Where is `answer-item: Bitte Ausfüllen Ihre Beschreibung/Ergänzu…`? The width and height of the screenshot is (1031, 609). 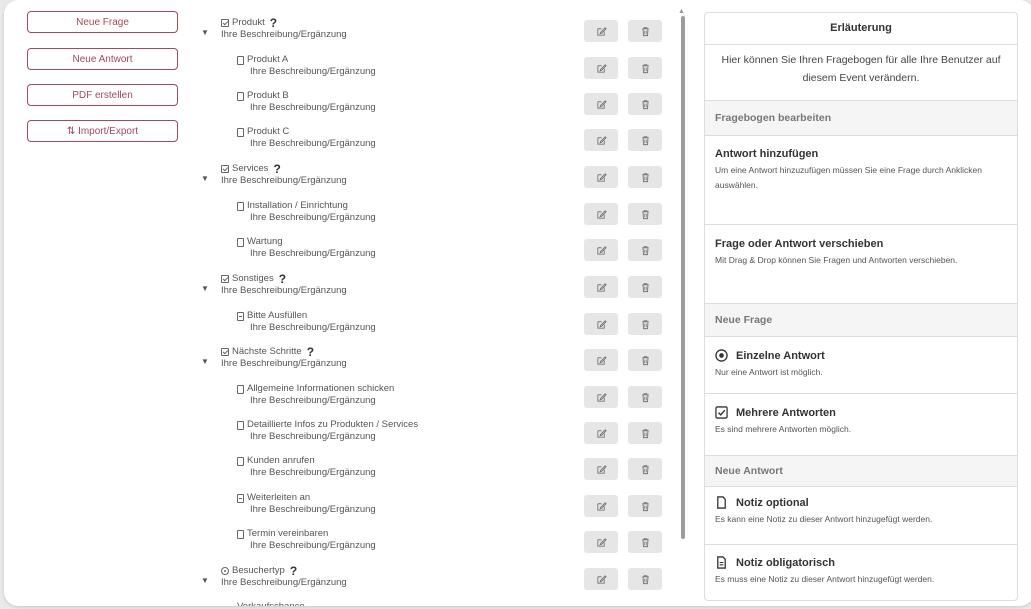 answer-item: Bitte Ausfüllen Ihre Beschreibung/Ergänzu… is located at coordinates (306, 322).